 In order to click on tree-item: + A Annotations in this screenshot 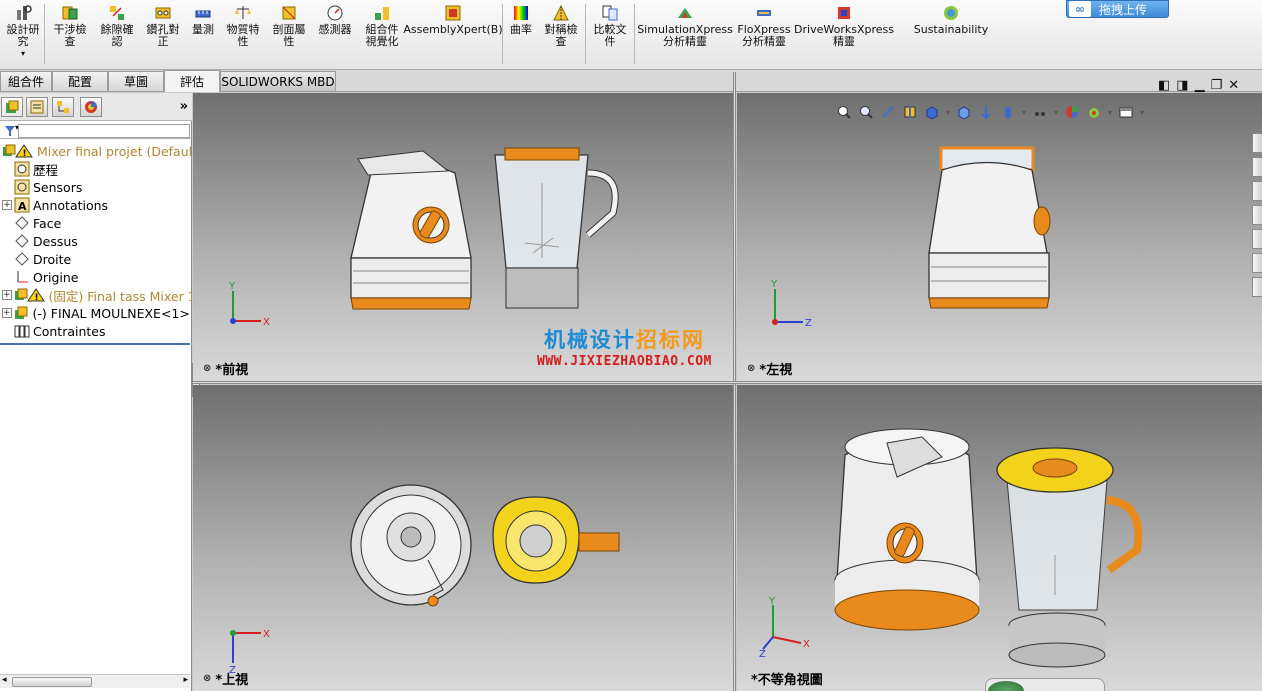, I will do `click(96, 205)`.